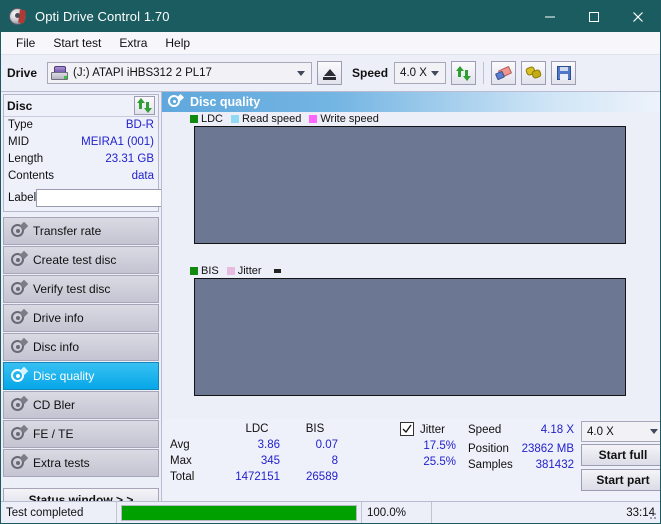 The height and width of the screenshot is (524, 661). Describe the element at coordinates (81, 405) in the screenshot. I see `sidebar-item-cd-bler: CD Bler` at that location.